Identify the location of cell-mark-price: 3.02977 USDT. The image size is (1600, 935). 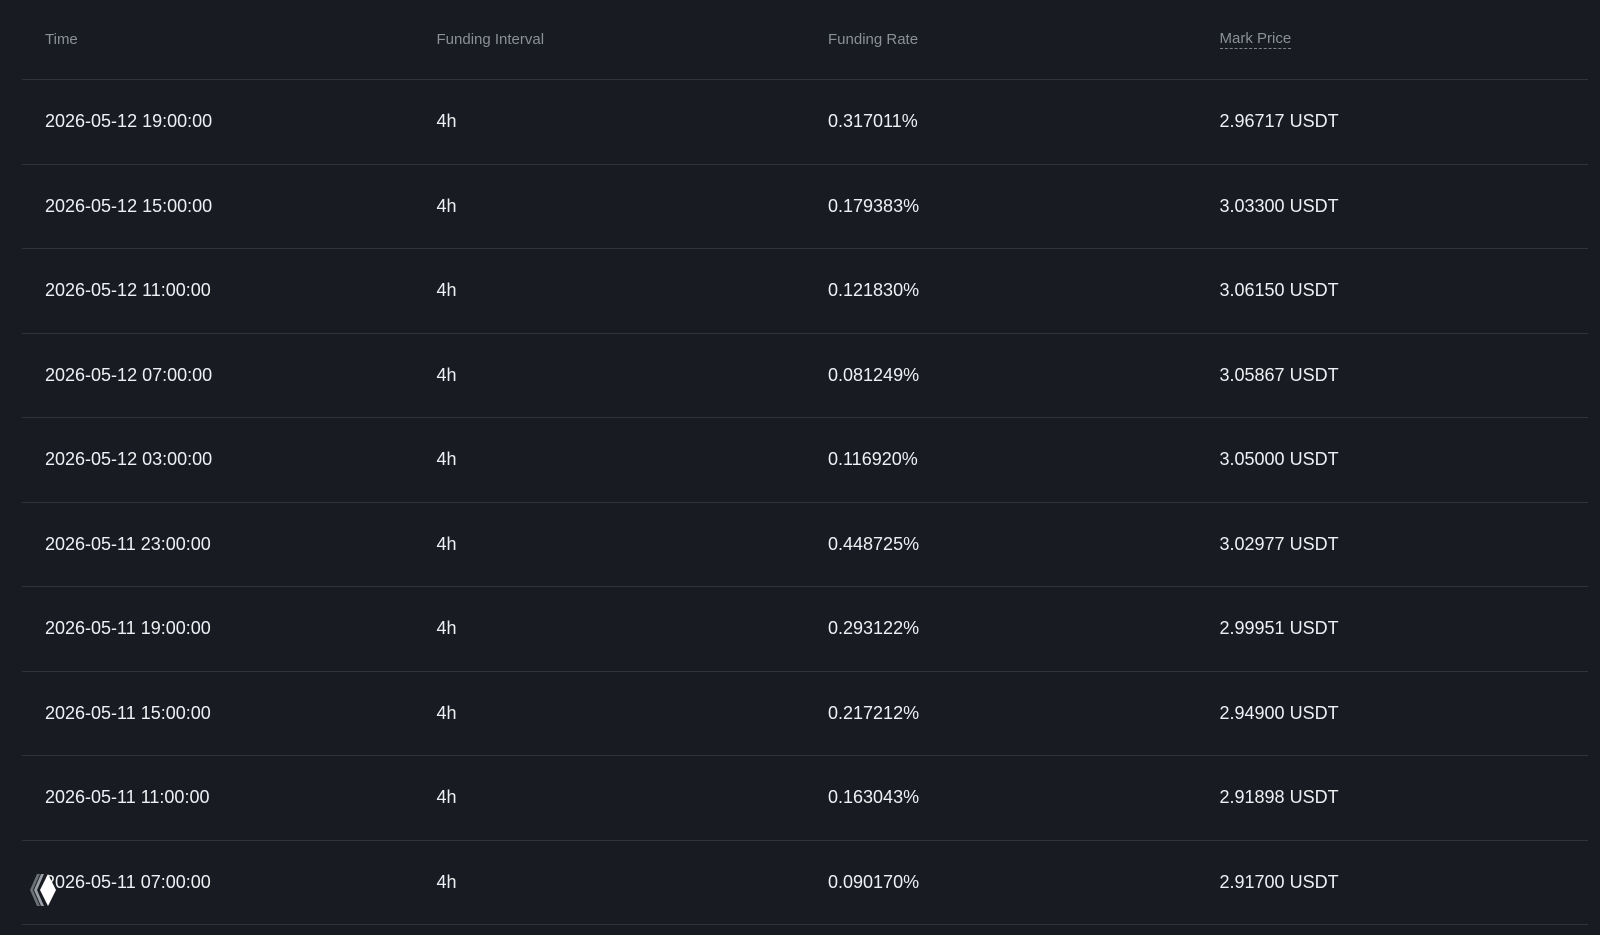
(1279, 543).